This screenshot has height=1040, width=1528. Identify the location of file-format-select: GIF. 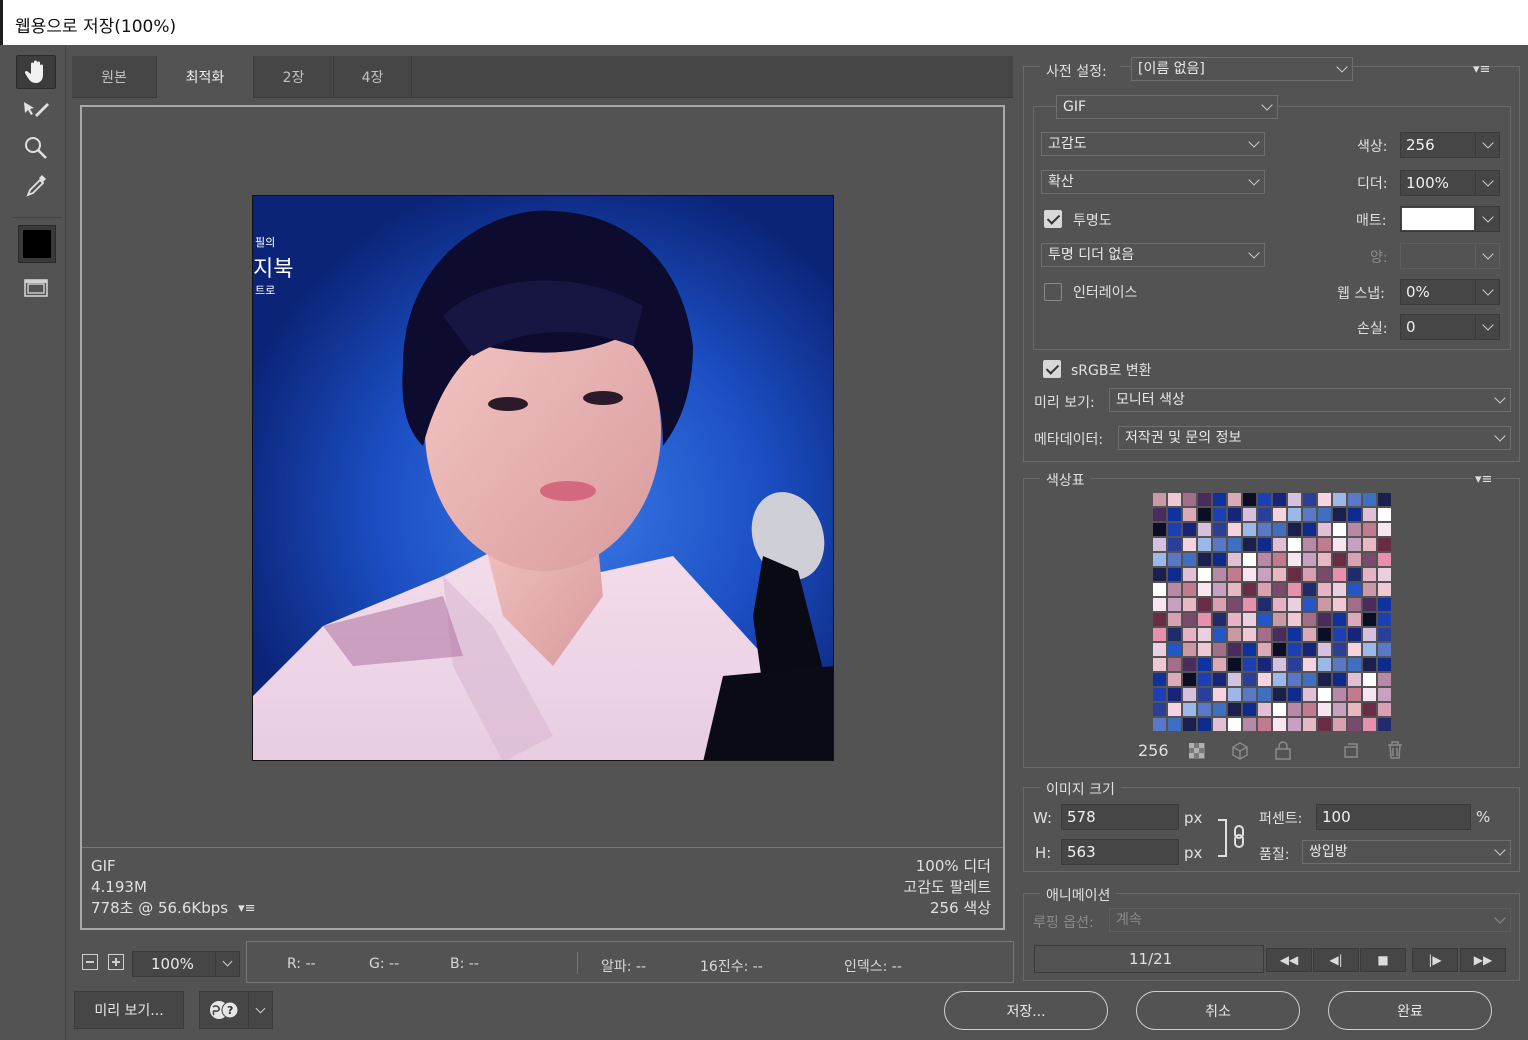
(1167, 107).